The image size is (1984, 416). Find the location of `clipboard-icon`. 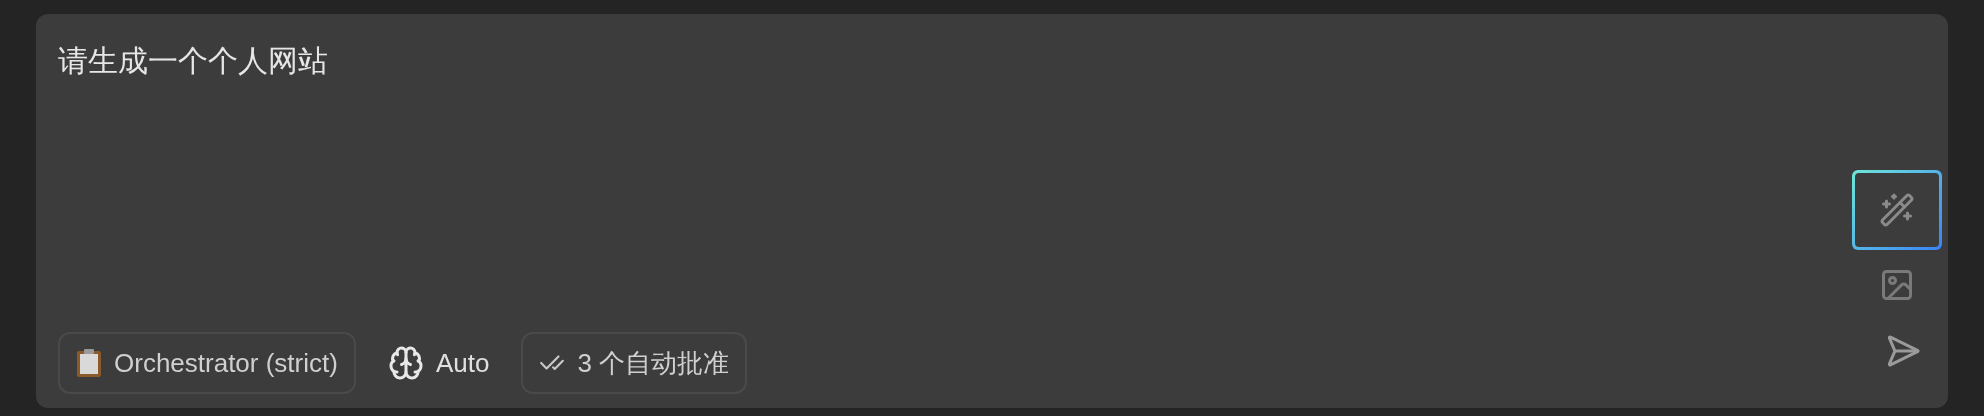

clipboard-icon is located at coordinates (89, 363).